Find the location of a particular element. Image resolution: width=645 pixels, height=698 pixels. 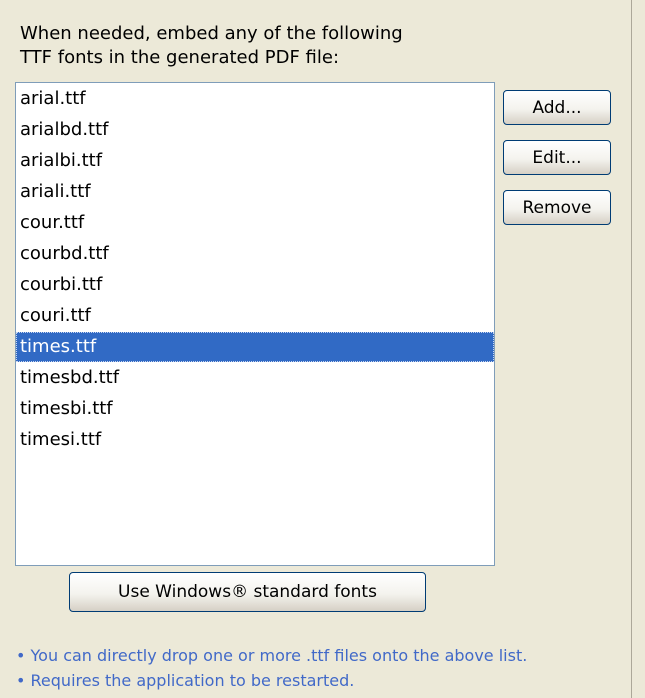

font-list-item: timesbi.ttf is located at coordinates (255, 409).